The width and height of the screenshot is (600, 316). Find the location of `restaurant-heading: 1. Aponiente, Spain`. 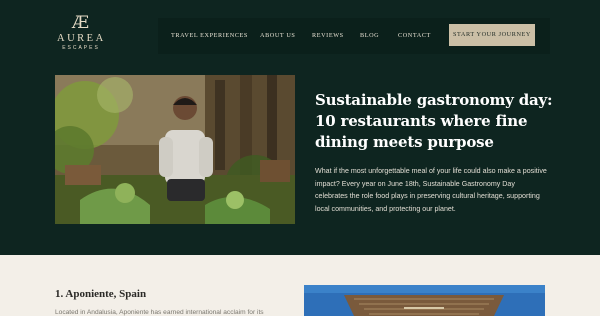

restaurant-heading: 1. Aponiente, Spain is located at coordinates (101, 294).